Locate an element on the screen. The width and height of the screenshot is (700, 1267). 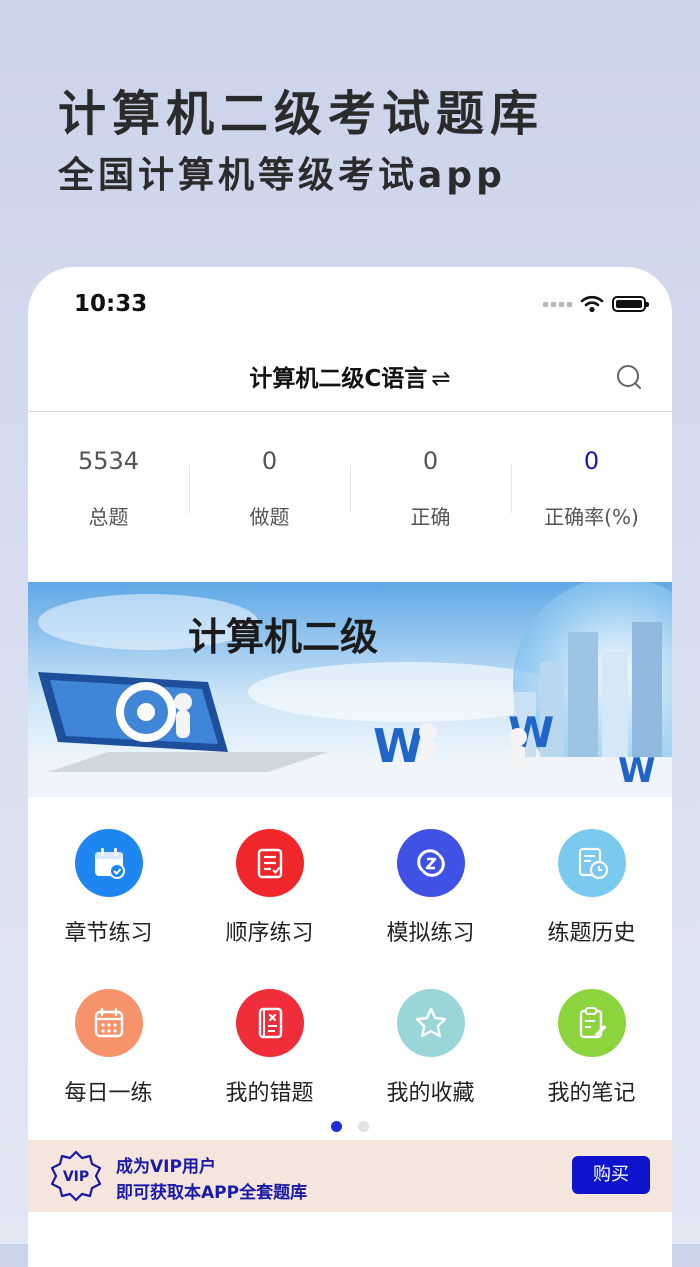
vip-badge-icon: VIP is located at coordinates (76, 1176).